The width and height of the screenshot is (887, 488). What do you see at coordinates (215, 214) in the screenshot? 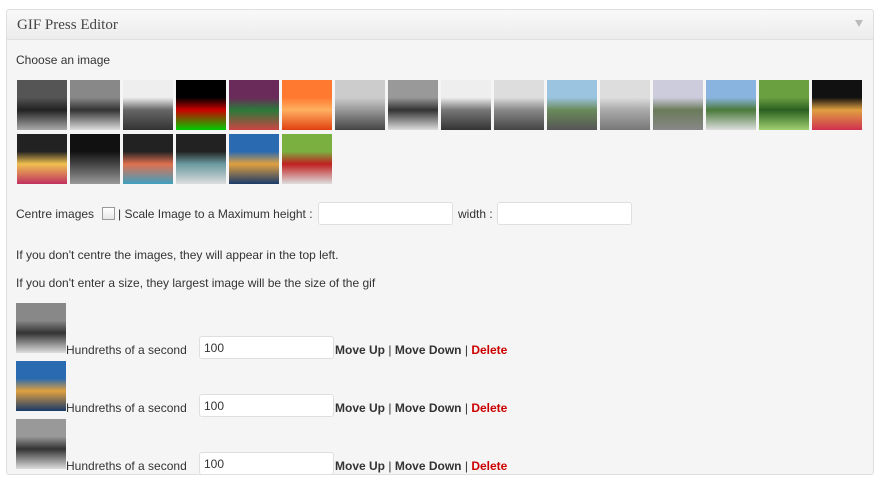
I see `scale-height-label: | Scale Image to a Maximum height :` at bounding box center [215, 214].